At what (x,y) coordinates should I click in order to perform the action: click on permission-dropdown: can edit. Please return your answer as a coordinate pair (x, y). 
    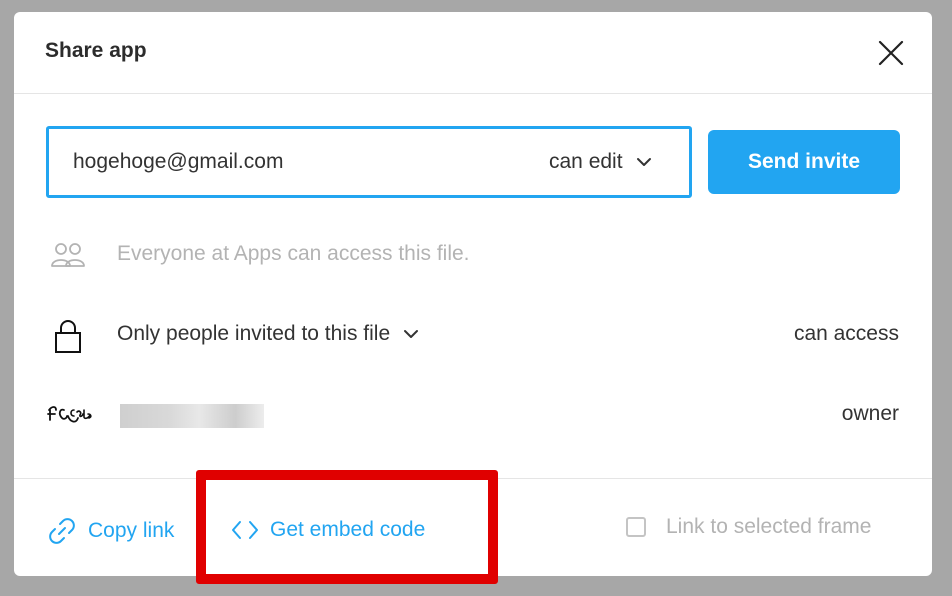
    Looking at the image, I should click on (601, 162).